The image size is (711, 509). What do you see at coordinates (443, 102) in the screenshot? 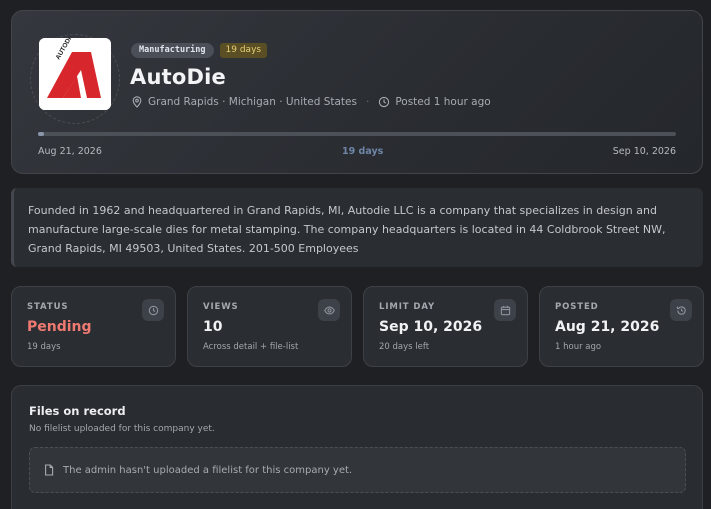
I see `posted-time: Posted 1 hour ago` at bounding box center [443, 102].